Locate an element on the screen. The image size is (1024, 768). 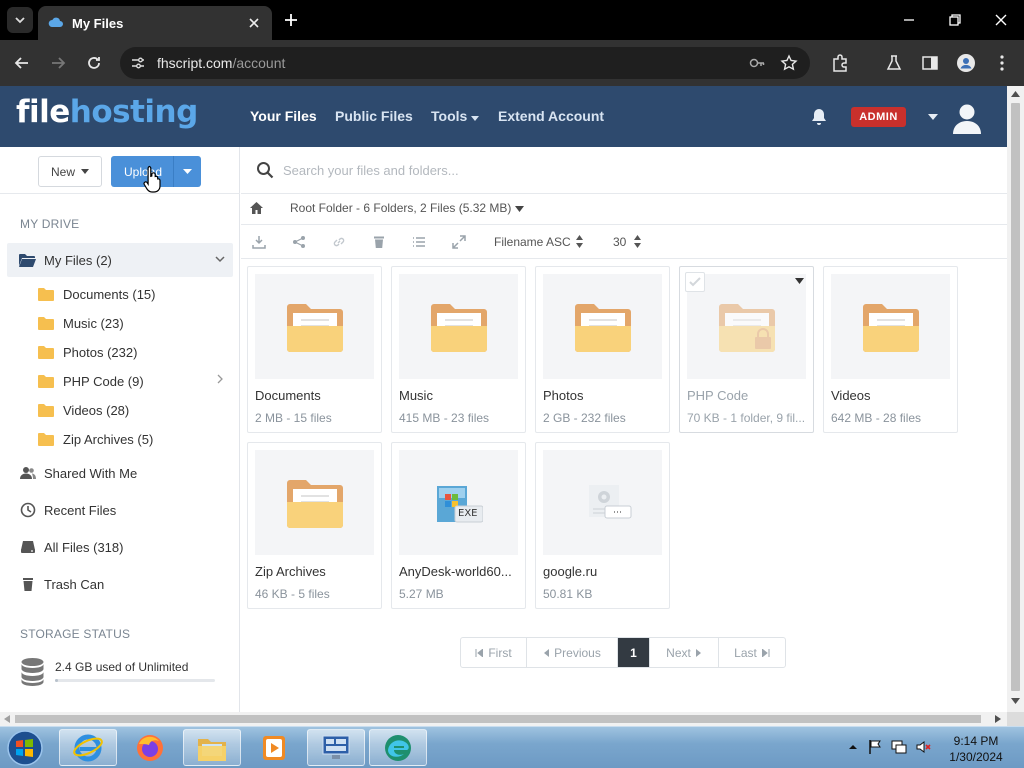
per-page-select: 30 is located at coordinates (619, 242).